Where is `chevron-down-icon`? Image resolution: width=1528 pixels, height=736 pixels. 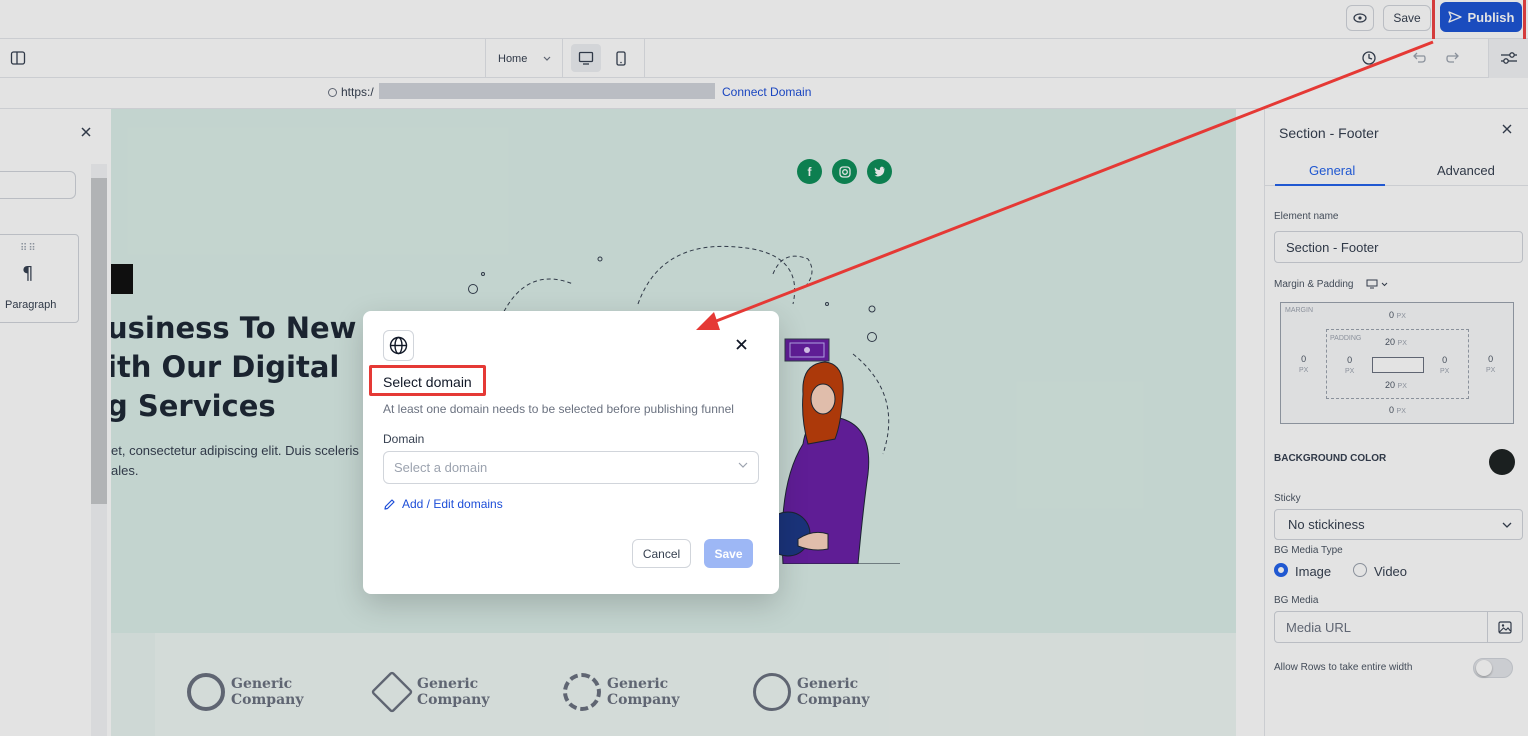
chevron-down-icon is located at coordinates (743, 465).